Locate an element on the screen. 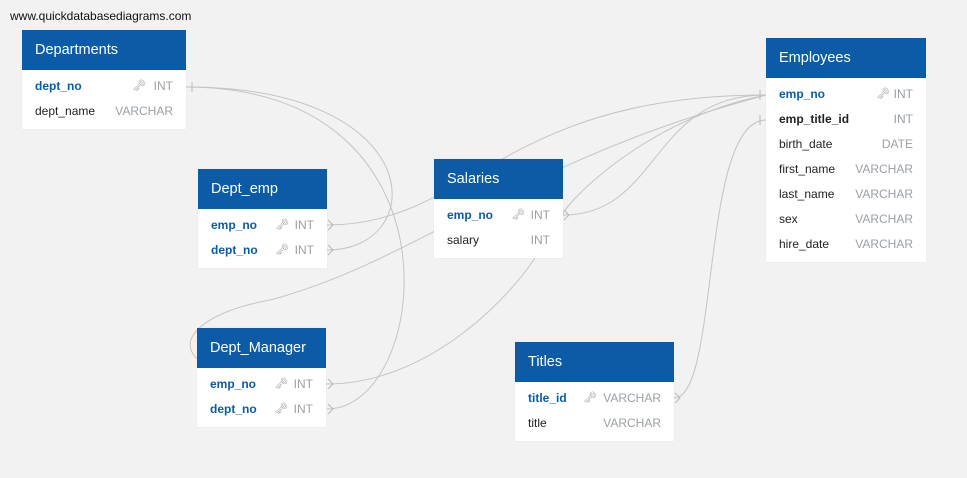 This screenshot has height=478, width=967. column-name: emp_title_id is located at coordinates (814, 119).